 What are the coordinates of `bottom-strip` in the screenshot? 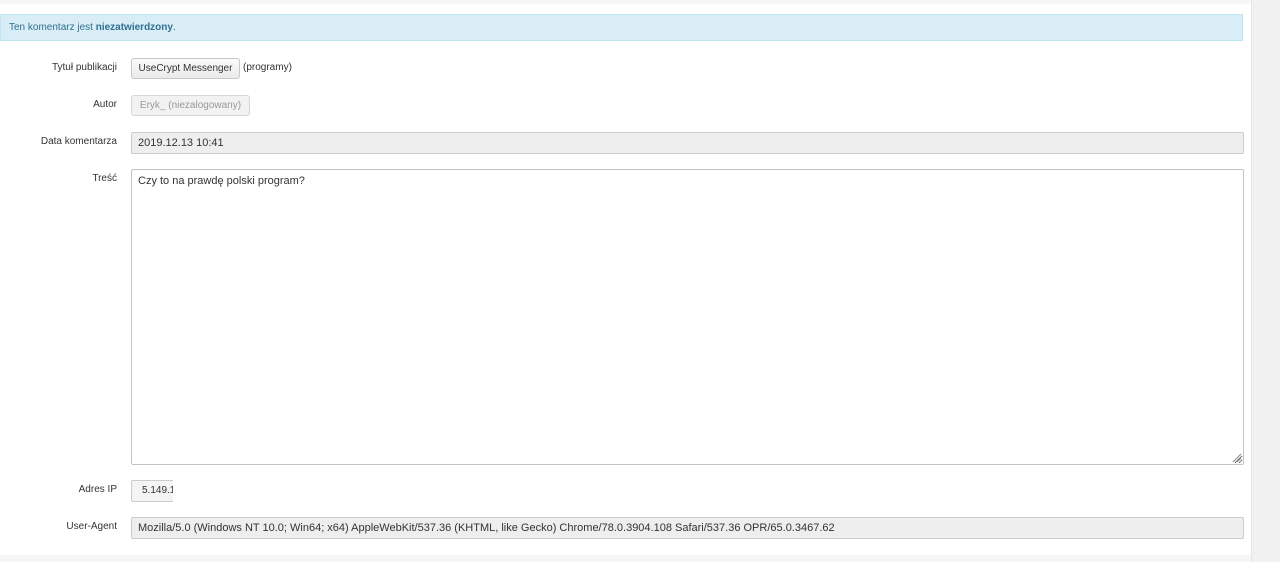 It's located at (625, 558).